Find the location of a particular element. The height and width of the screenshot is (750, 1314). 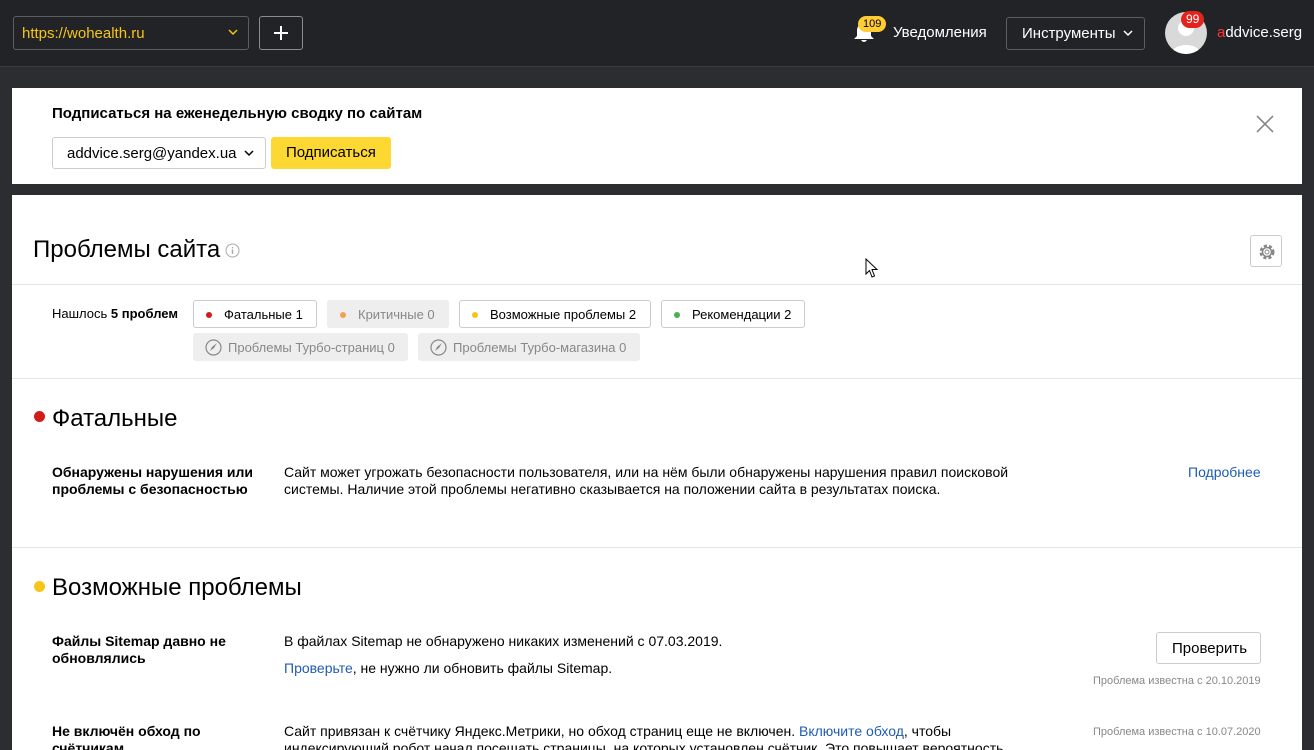

enable-crawl-link: Включите обход is located at coordinates (851, 731).